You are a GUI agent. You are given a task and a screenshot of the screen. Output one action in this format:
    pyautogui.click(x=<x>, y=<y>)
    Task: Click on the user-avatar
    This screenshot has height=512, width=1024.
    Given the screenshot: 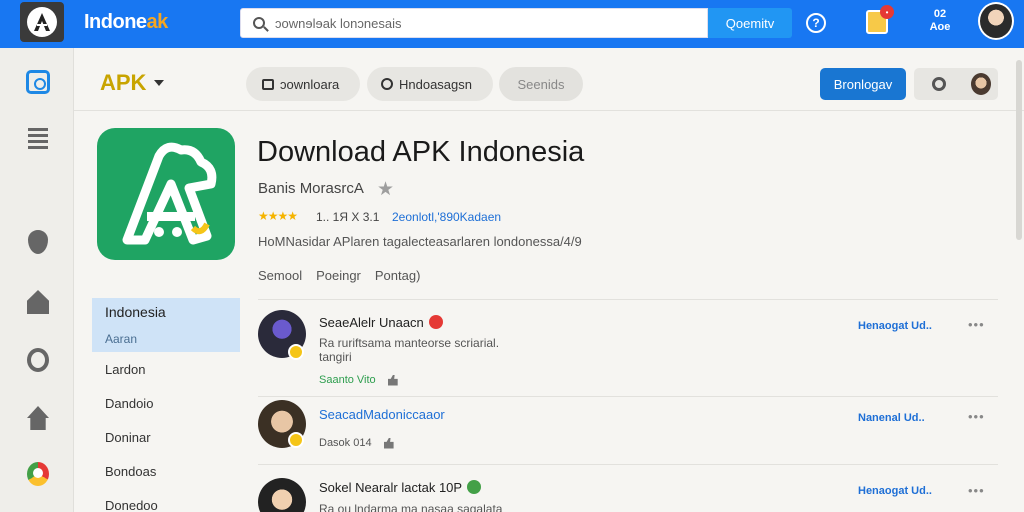 What is the action you would take?
    pyautogui.click(x=996, y=21)
    